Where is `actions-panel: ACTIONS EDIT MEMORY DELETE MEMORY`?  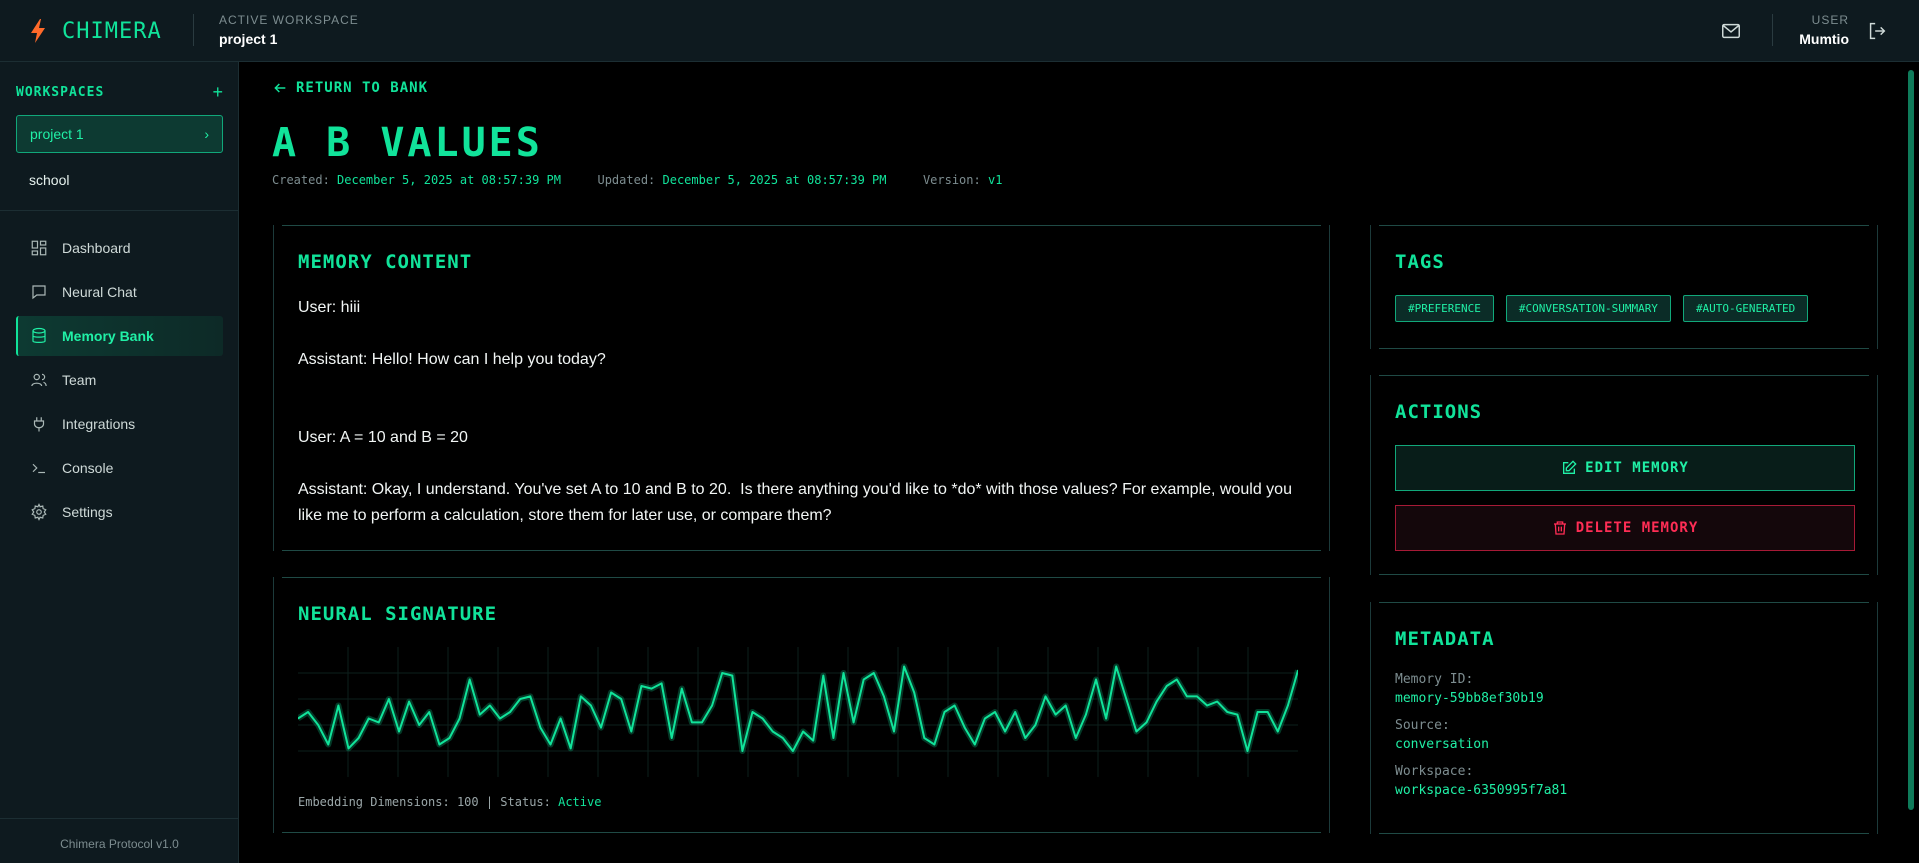
actions-panel: ACTIONS EDIT MEMORY DELETE MEMORY is located at coordinates (1624, 475).